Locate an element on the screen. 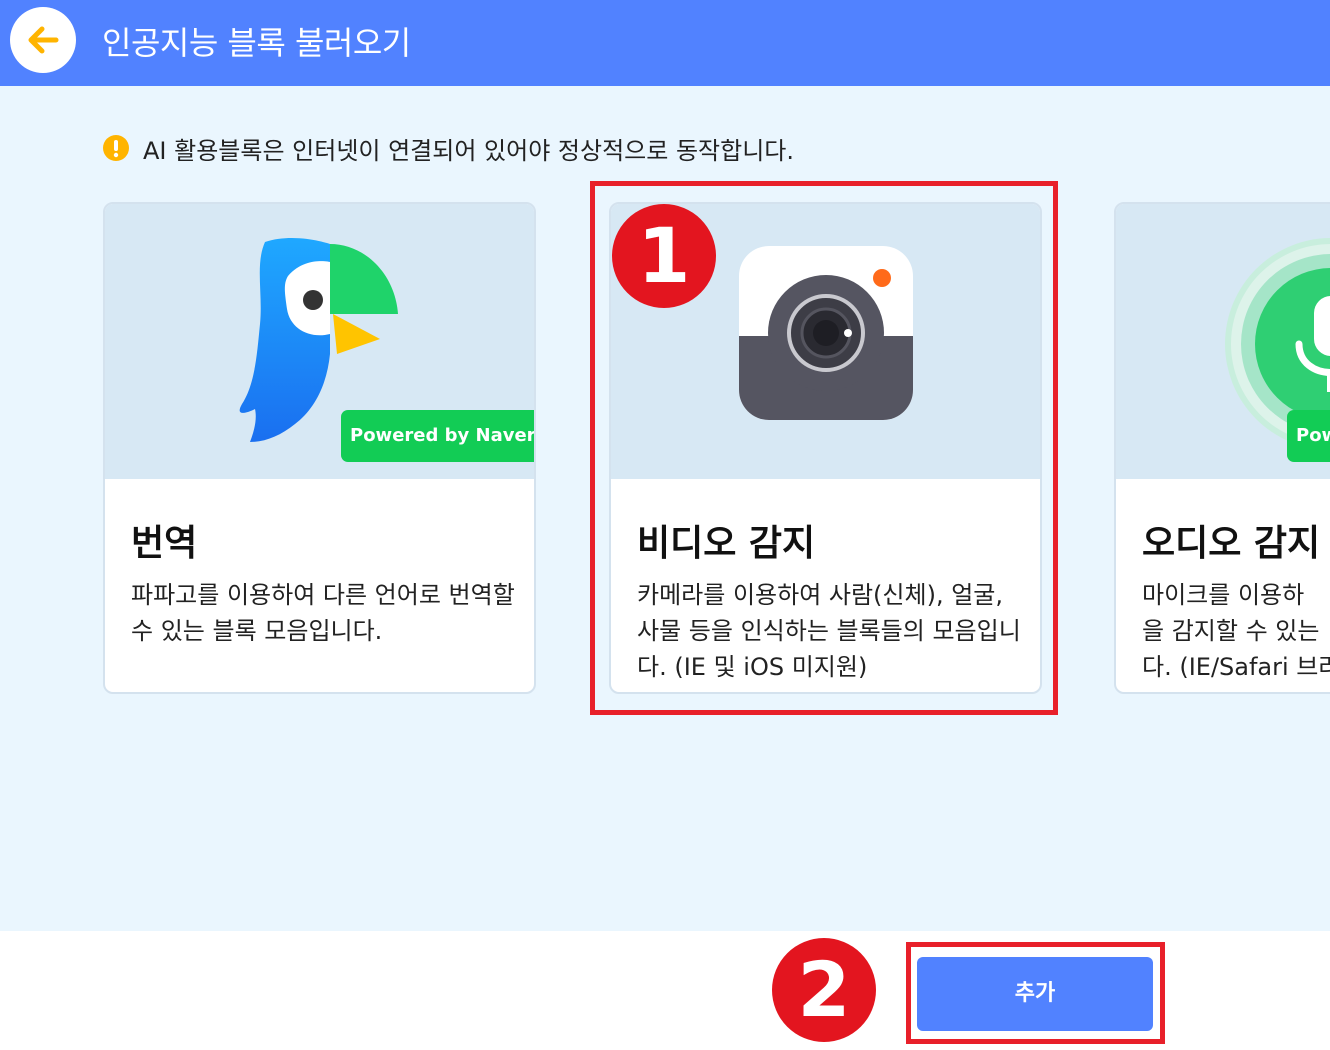  card-description: 마이크를 이용하 을 감지할 수 있는 다. (IE/Safari 브라 is located at coordinates (1236, 631).